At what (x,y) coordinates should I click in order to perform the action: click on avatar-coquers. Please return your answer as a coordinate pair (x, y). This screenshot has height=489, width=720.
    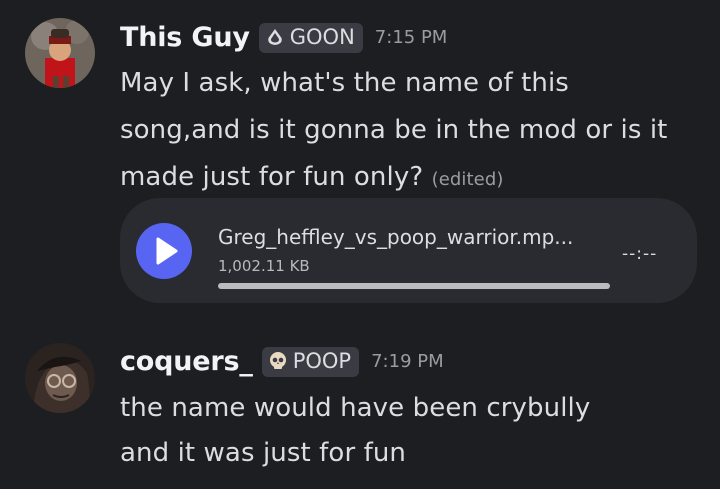
    Looking at the image, I should click on (60, 378).